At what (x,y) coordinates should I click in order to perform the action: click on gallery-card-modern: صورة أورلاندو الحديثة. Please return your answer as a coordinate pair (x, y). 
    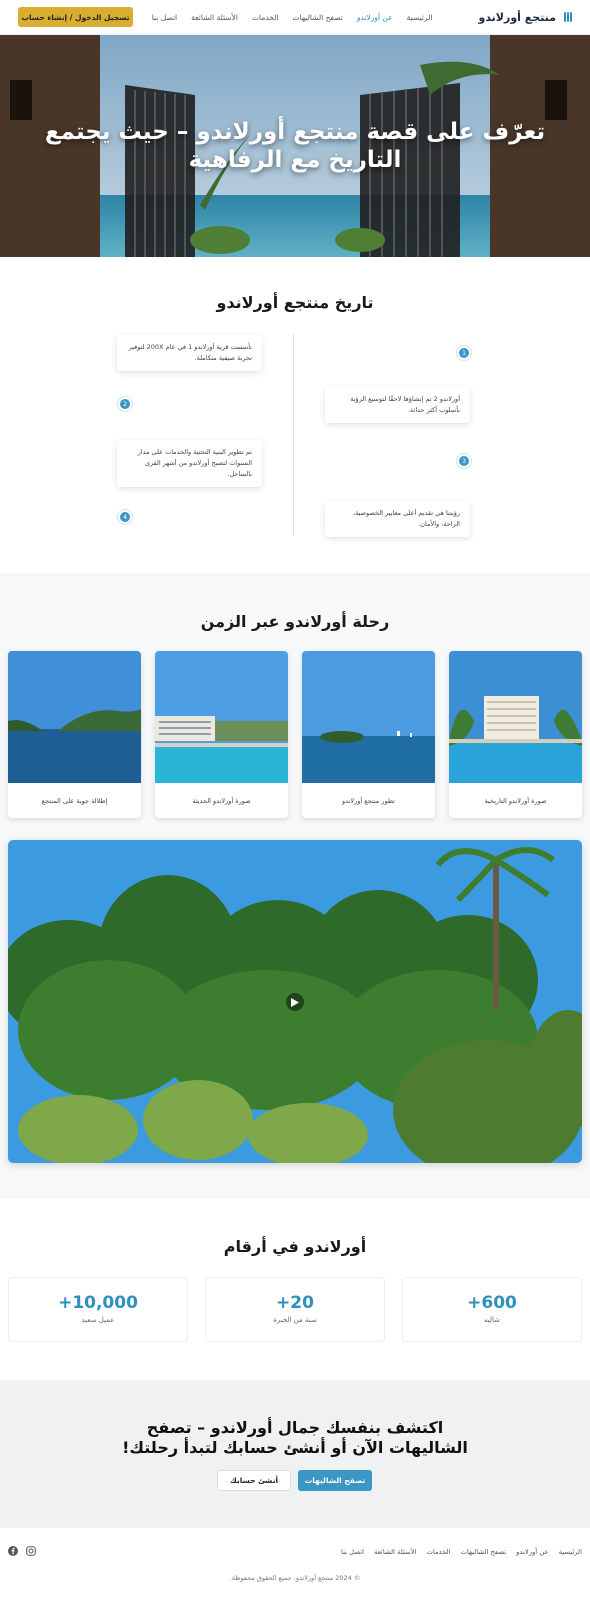
    Looking at the image, I should click on (221, 734).